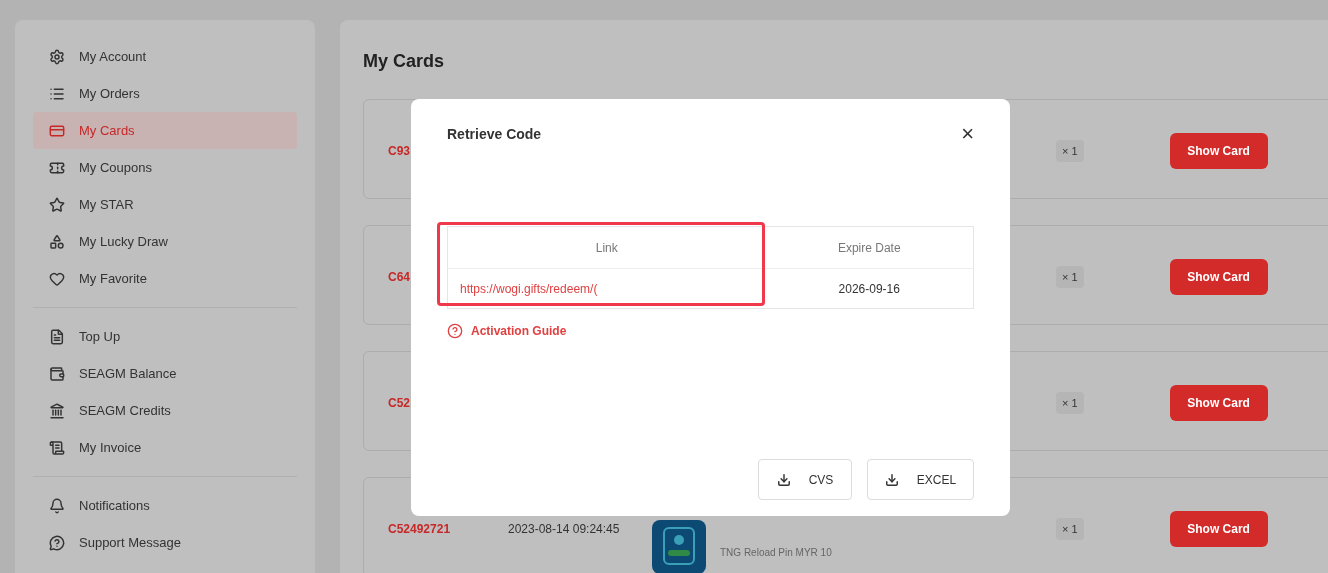 This screenshot has width=1328, height=573. I want to click on bank-icon, so click(57, 410).